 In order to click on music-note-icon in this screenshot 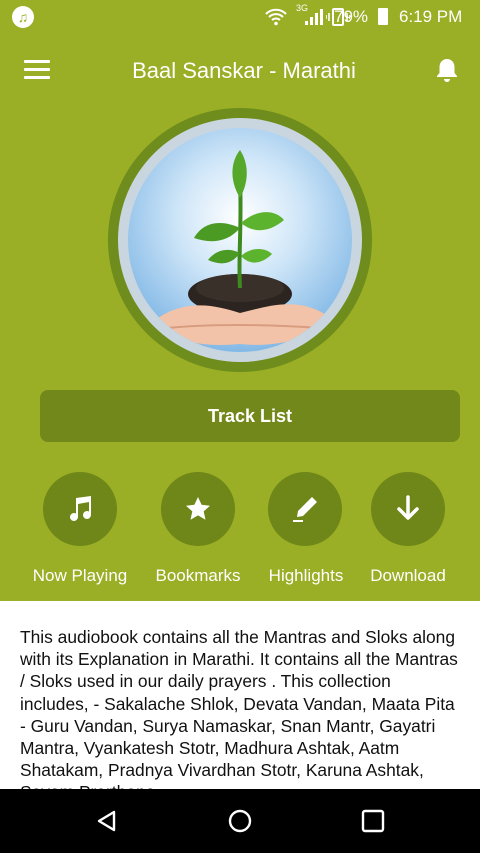, I will do `click(80, 508)`.